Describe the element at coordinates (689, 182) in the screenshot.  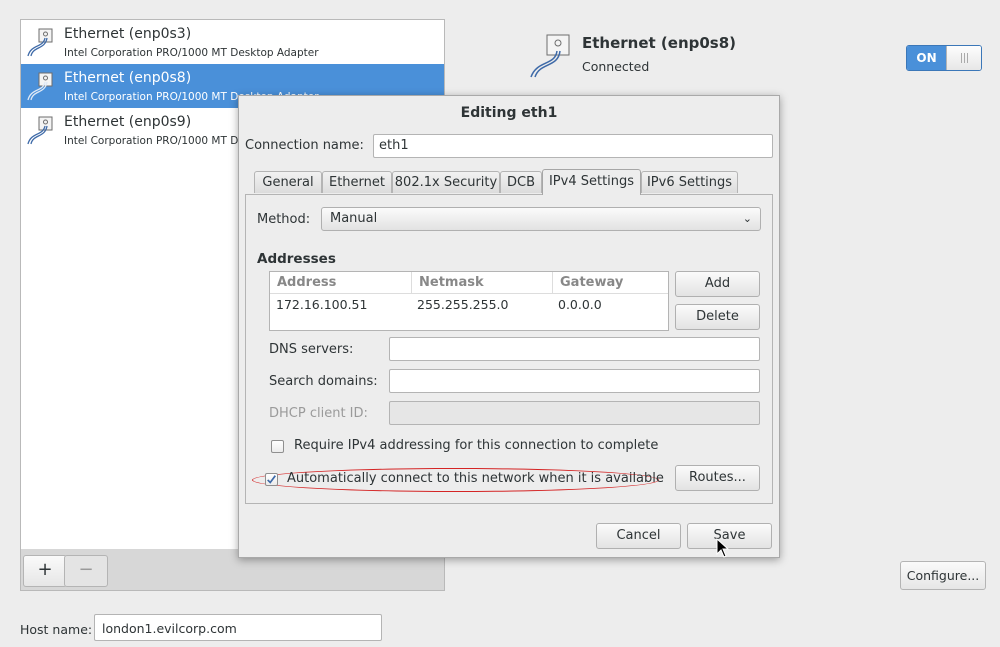
I see `tab-ipv6-settings: IPv6 Settings` at that location.